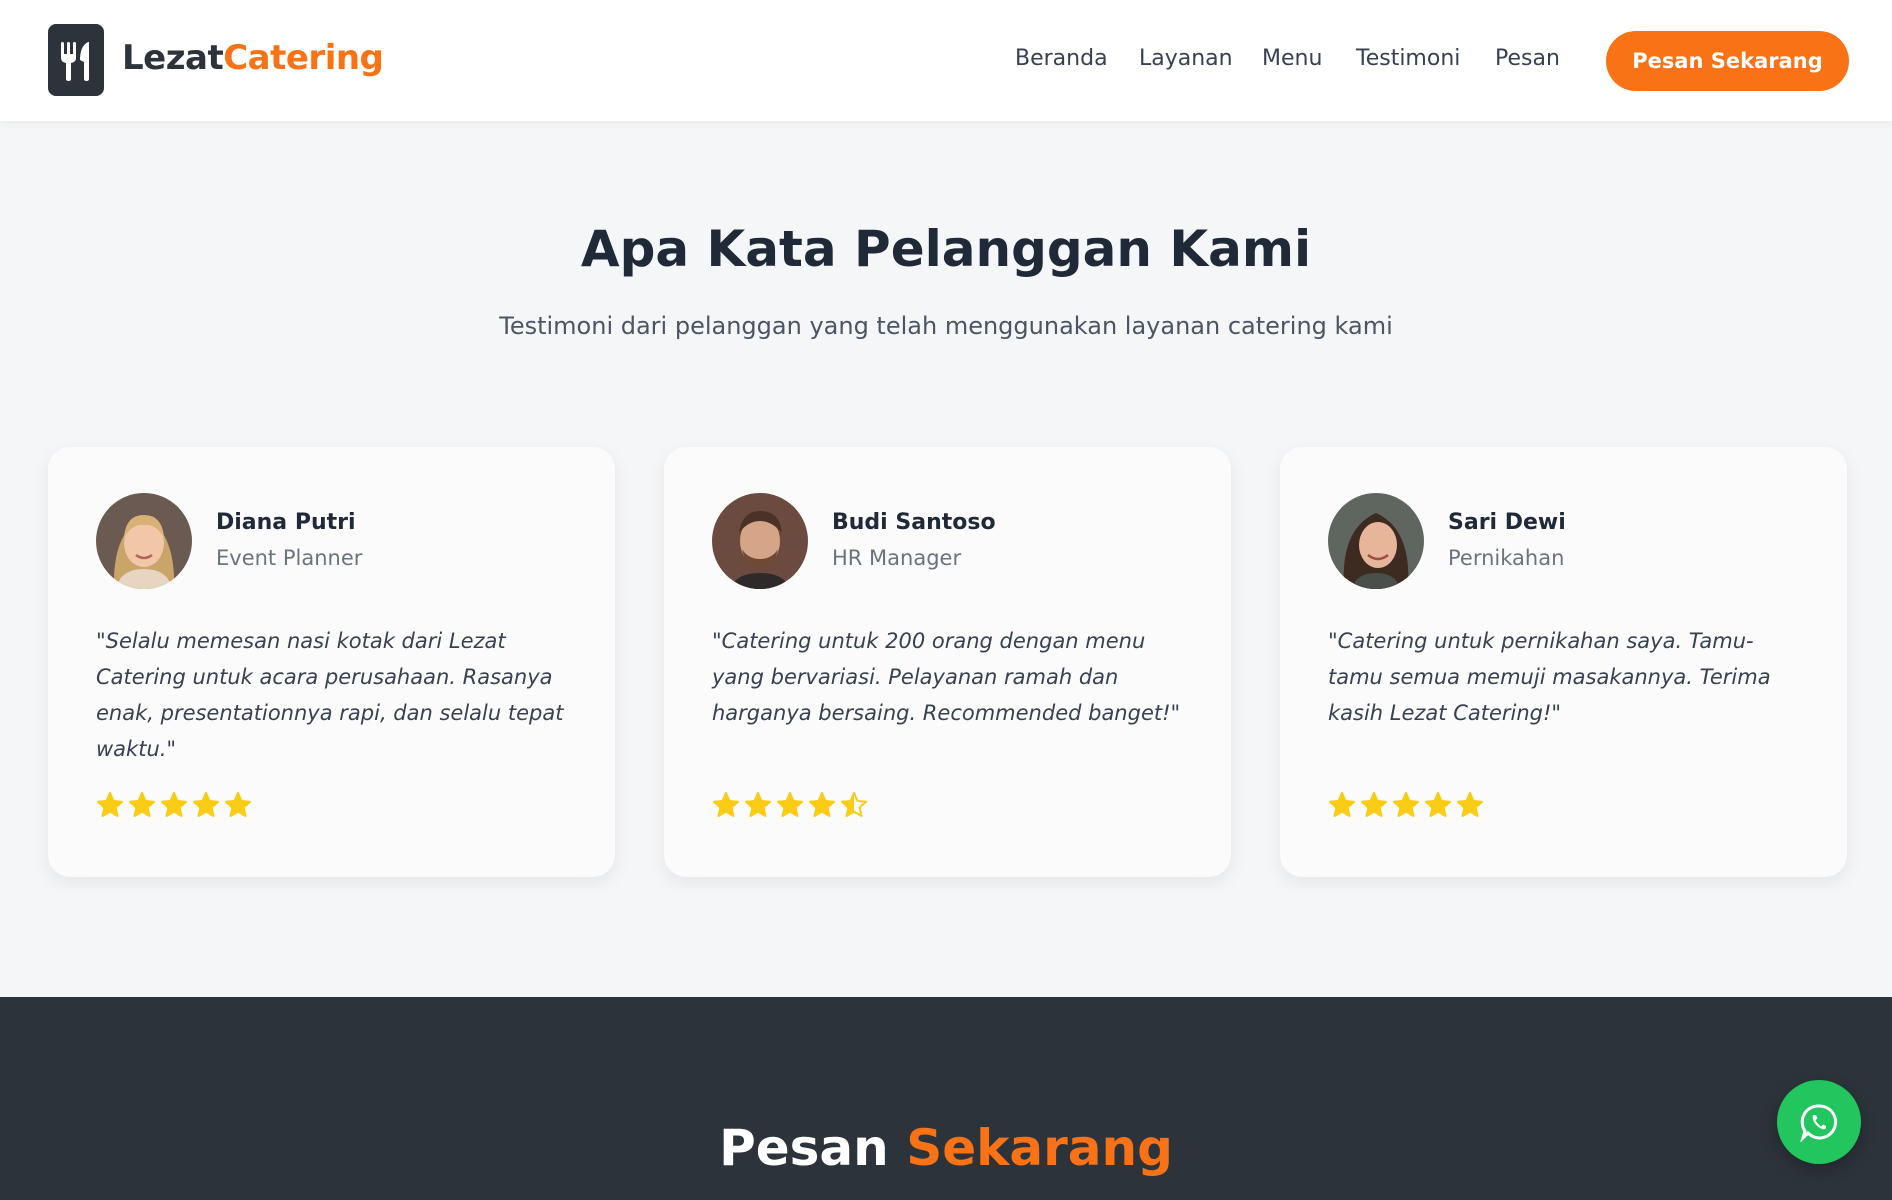 The image size is (1892, 1200). I want to click on testimonials-title: Apa Kata Pelanggan Kami, so click(946, 249).